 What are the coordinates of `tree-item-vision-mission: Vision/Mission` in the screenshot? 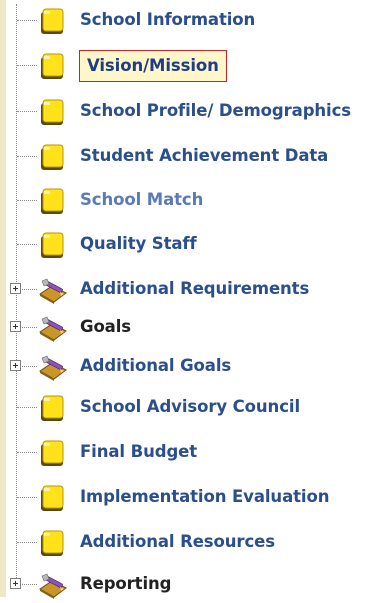 It's located at (185, 66).